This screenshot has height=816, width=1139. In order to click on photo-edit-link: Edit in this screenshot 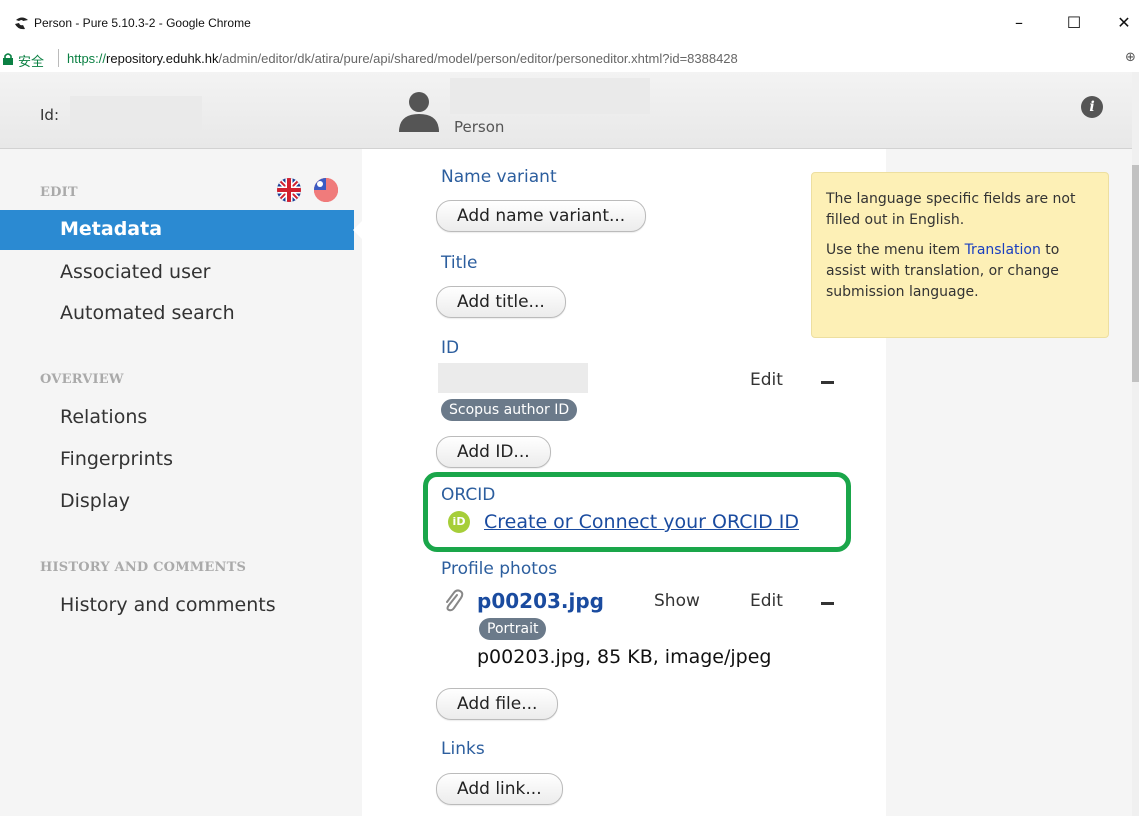, I will do `click(766, 601)`.